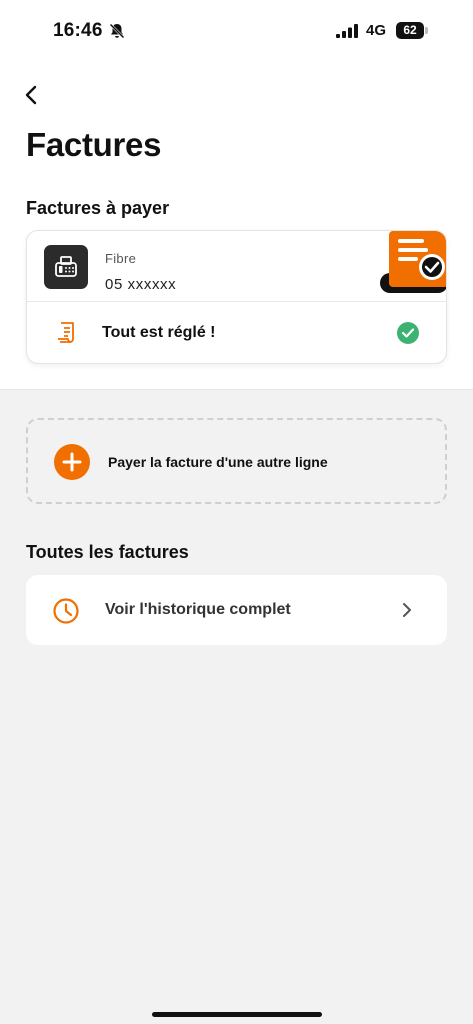 This screenshot has height=1024, width=473. I want to click on home-indicator, so click(237, 1014).